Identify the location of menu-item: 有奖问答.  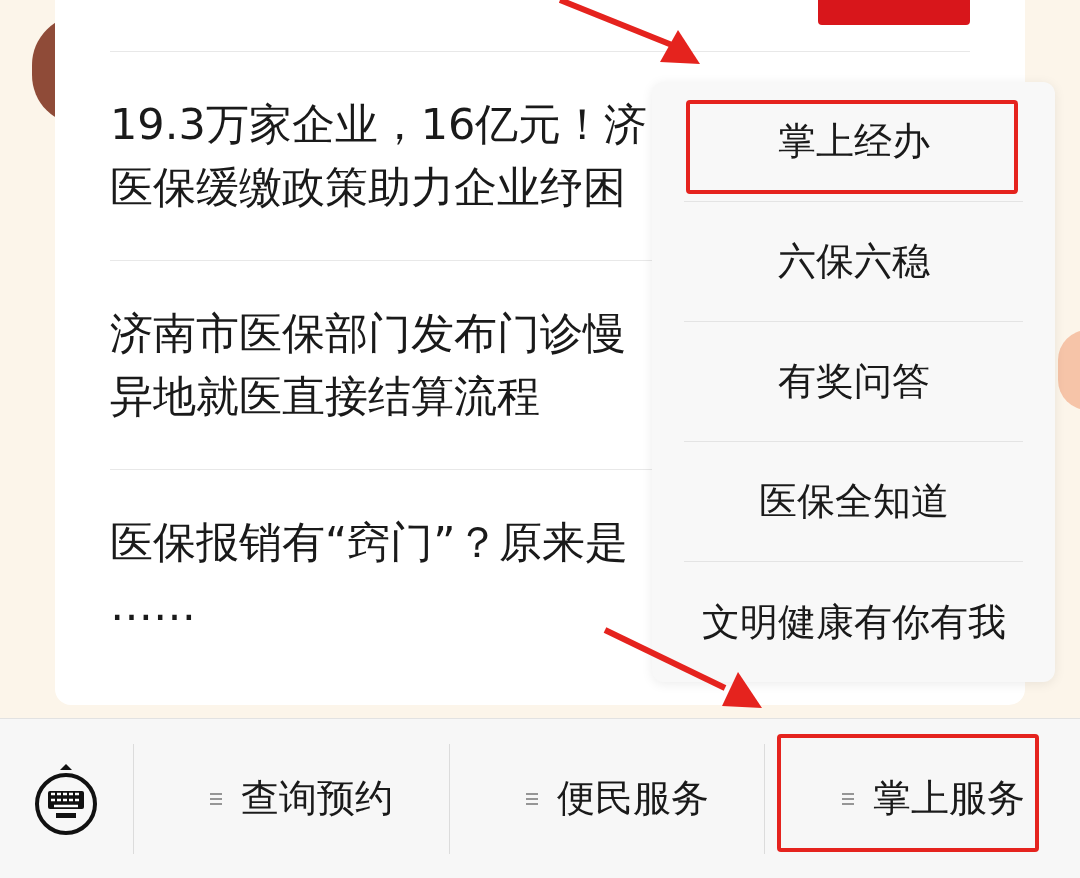
(853, 381).